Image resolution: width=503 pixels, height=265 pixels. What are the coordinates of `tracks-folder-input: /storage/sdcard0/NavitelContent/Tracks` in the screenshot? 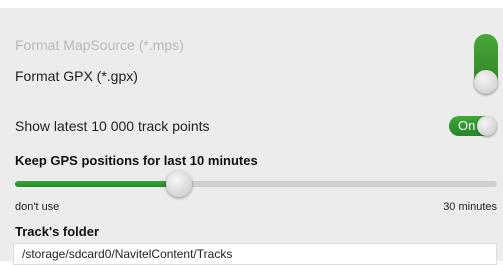 It's located at (255, 254).